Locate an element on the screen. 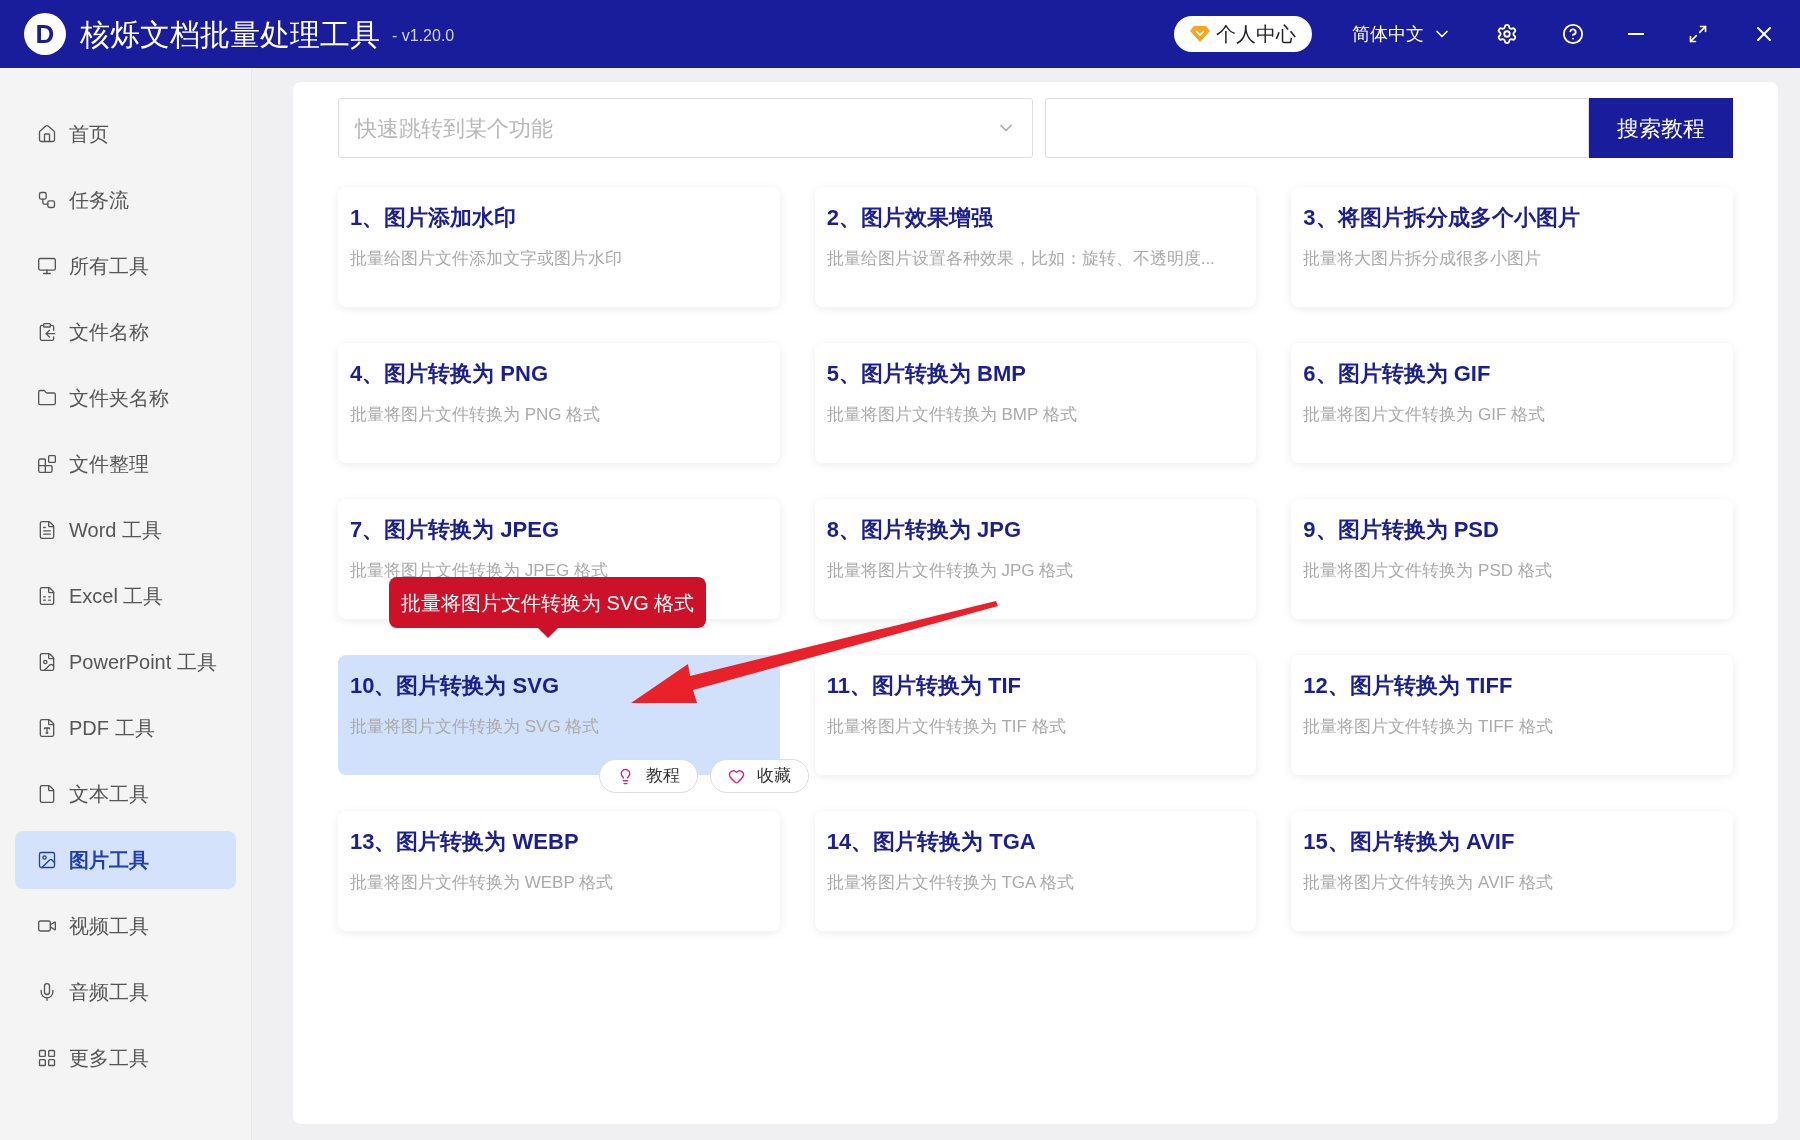 This screenshot has width=1800, height=1140. card-title: 5、图片转换为 BMP is located at coordinates (926, 374).